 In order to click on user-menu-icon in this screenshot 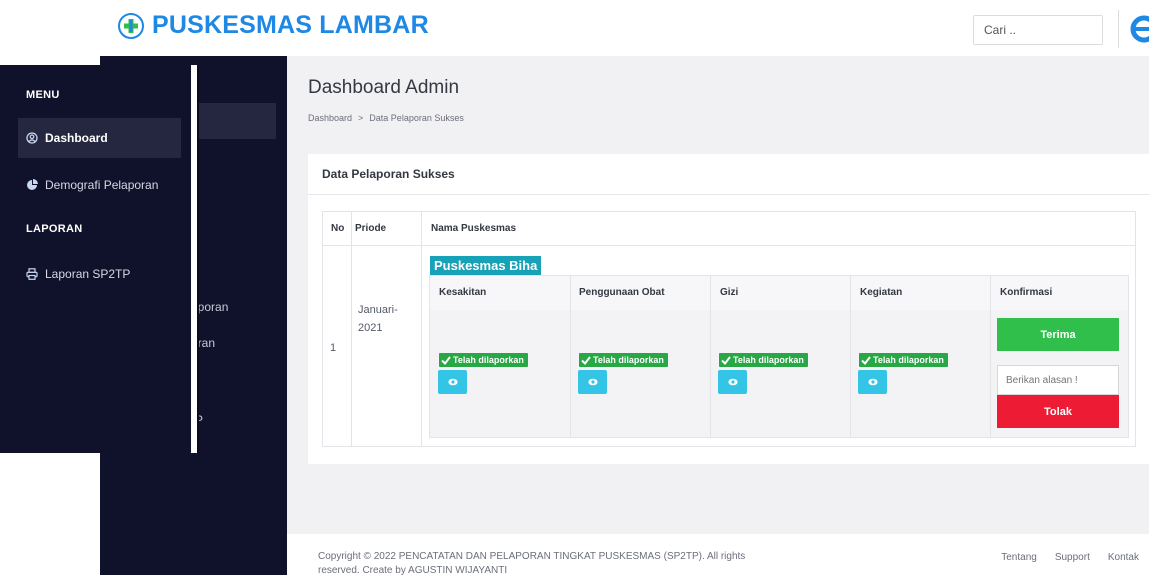, I will do `click(1139, 29)`.